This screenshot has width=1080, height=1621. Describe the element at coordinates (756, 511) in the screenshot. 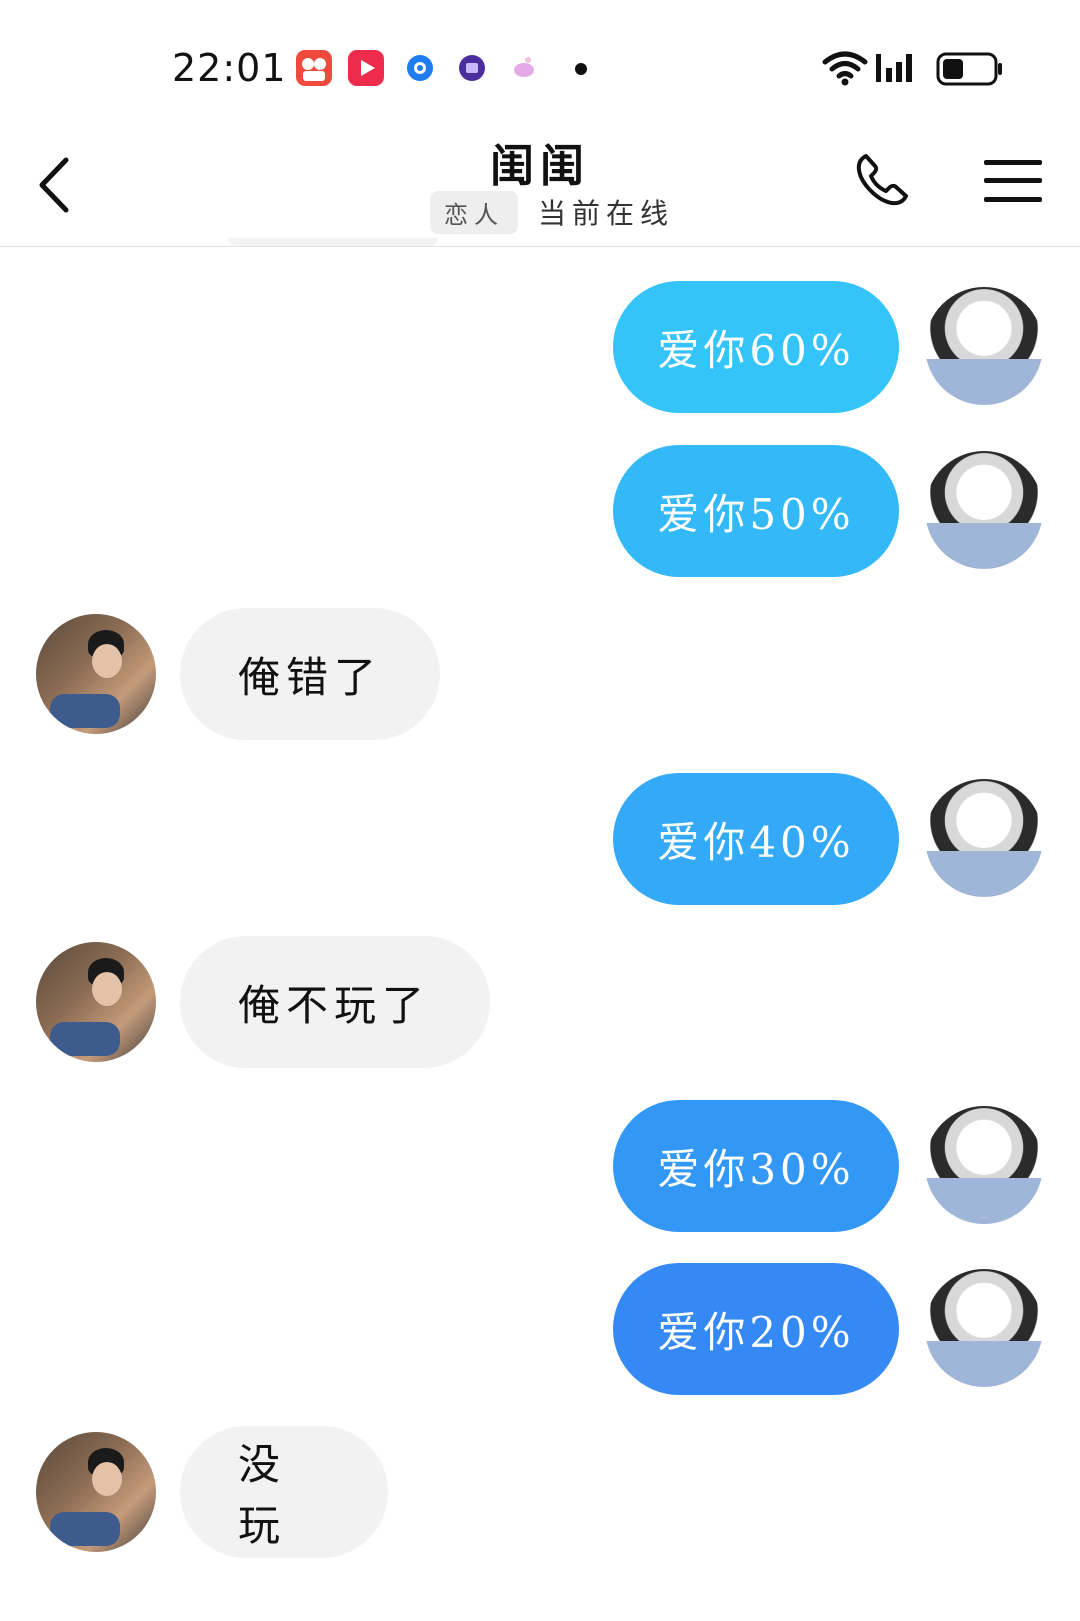

I see `message-bubble-outgoing: 爱你50%` at that location.